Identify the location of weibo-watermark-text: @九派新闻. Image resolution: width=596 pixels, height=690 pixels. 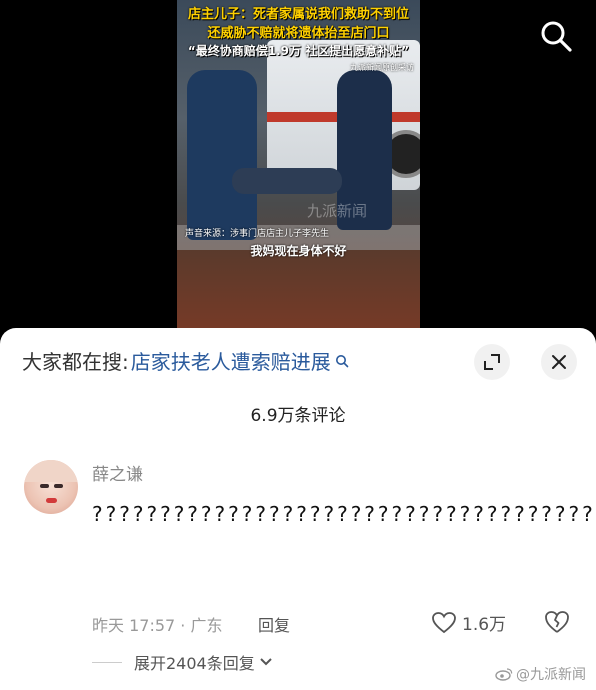
(551, 675).